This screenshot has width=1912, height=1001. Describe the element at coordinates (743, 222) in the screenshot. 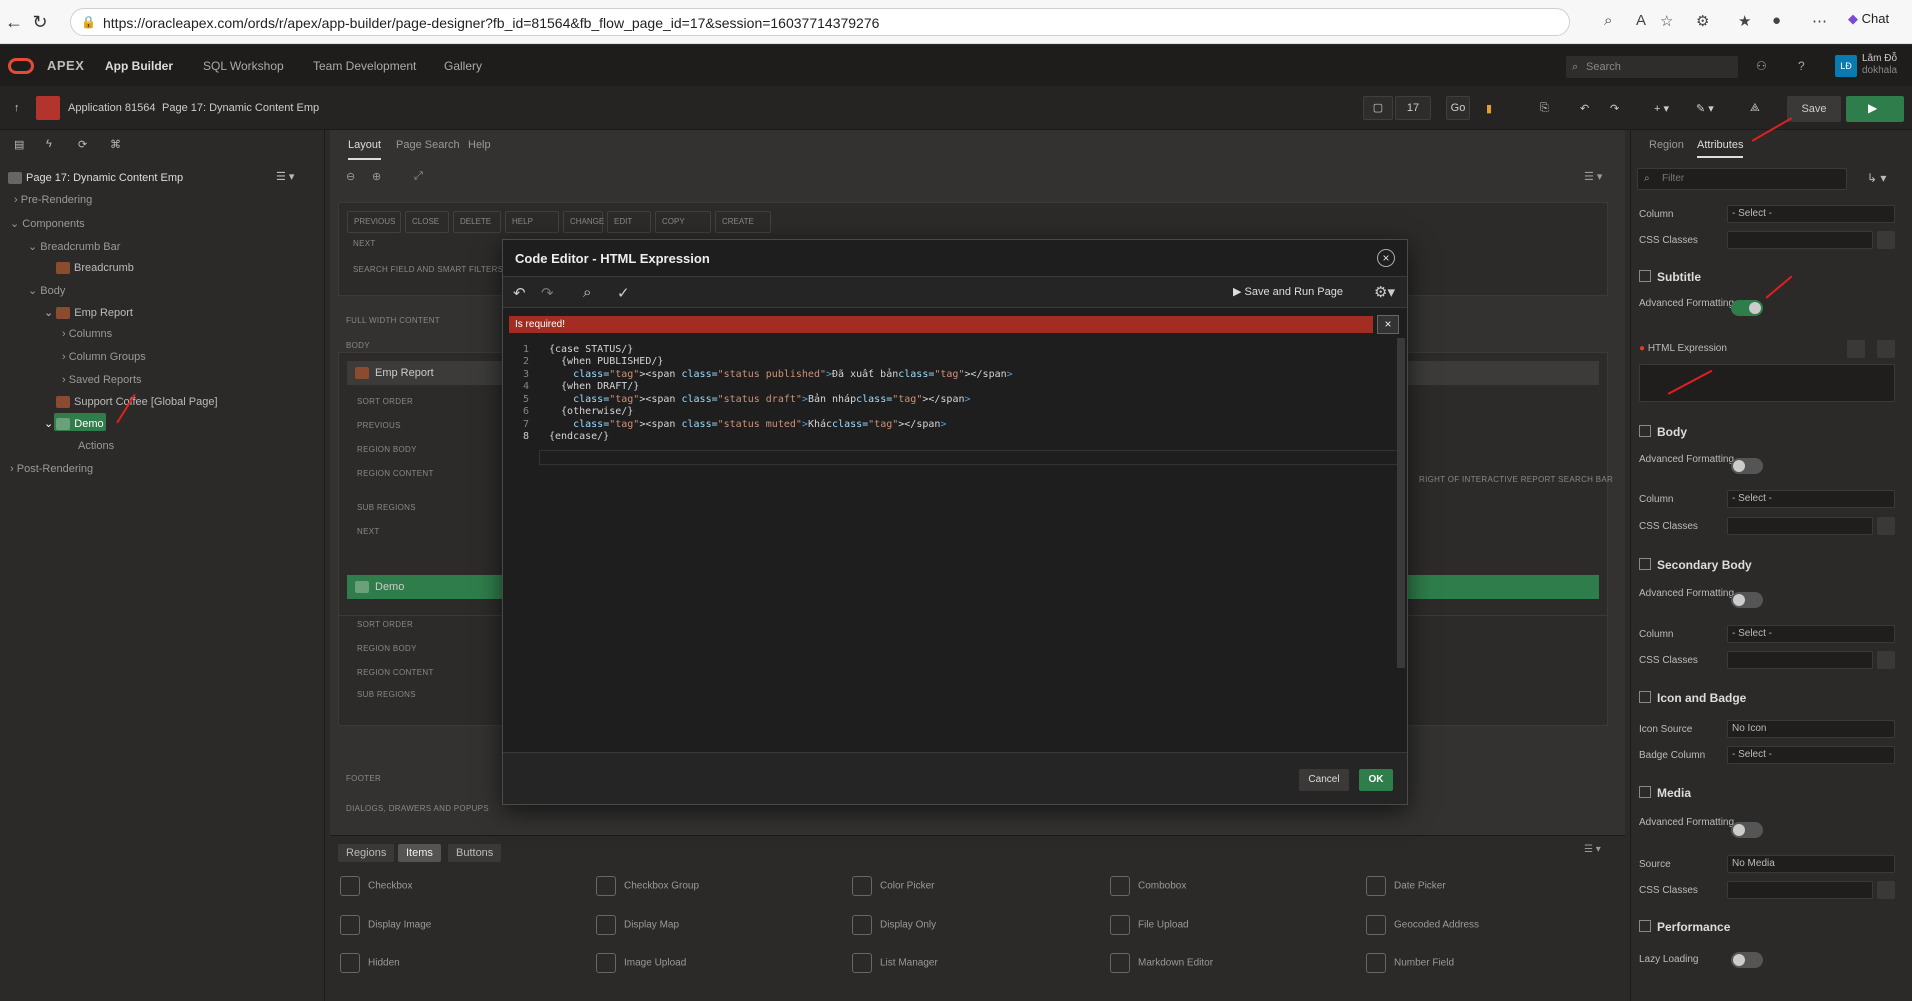

I see `position-create: CREATE` at that location.